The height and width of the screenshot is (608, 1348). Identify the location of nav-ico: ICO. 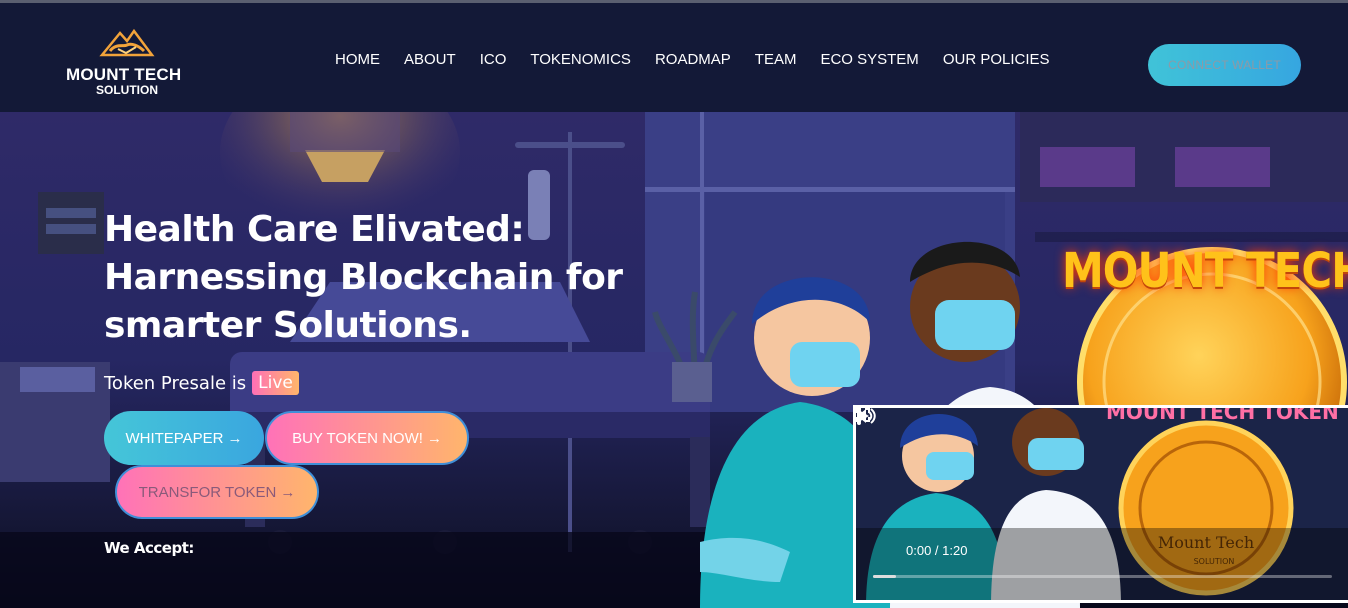
(493, 63).